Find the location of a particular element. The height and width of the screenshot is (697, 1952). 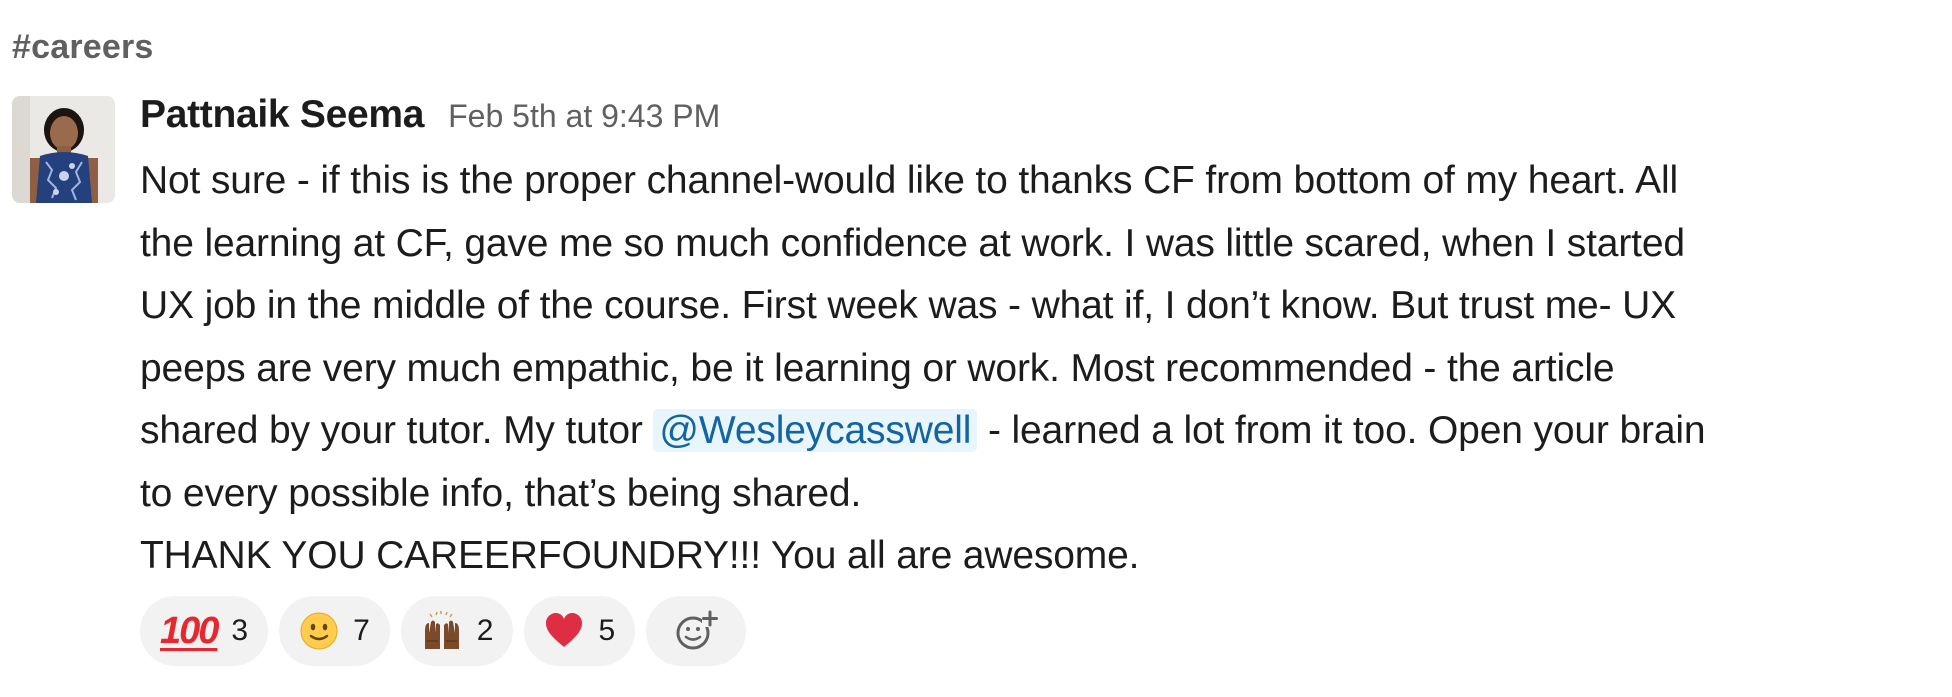

reactions-bar: 100 3 7 2 5 is located at coordinates (443, 631).